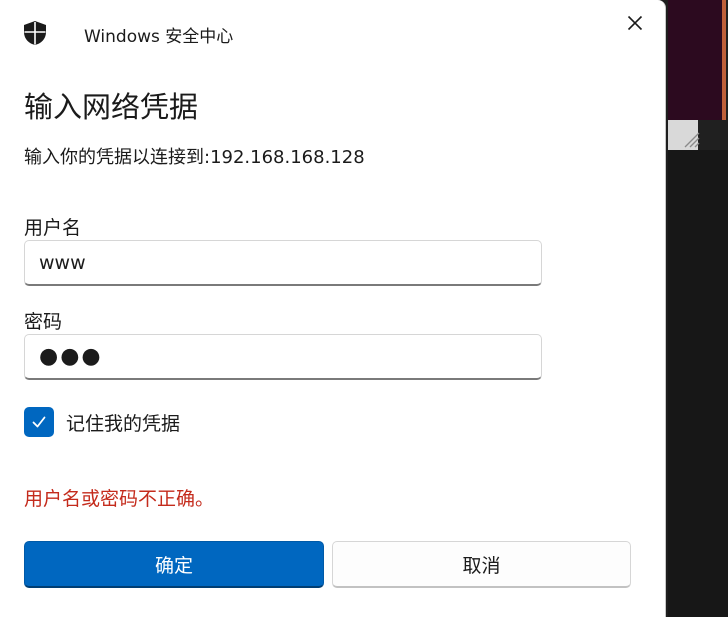 This screenshot has height=617, width=728. Describe the element at coordinates (333, 30) in the screenshot. I see `title-bar: Windows 安全中心` at that location.